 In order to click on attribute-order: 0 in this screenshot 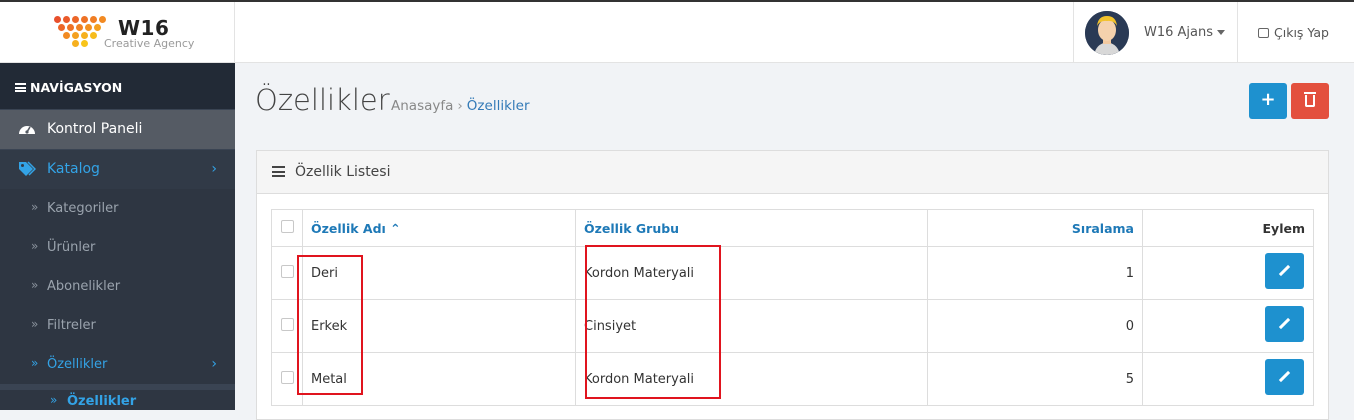, I will do `click(1035, 326)`.